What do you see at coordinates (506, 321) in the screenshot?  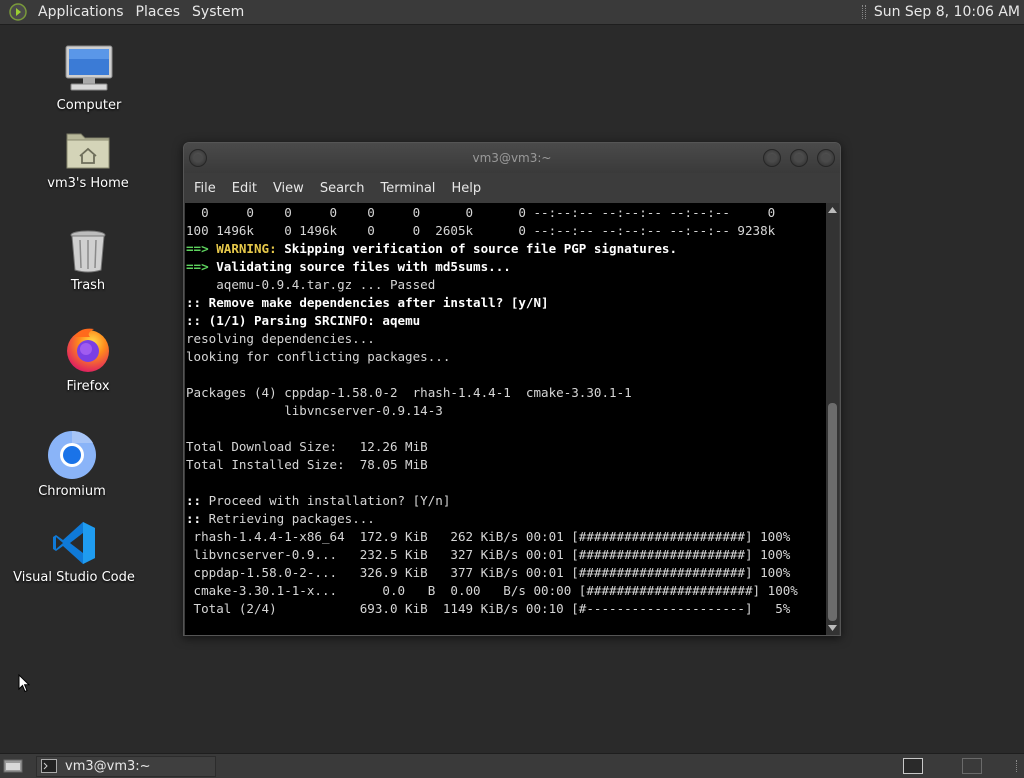 I see `terminal-line: :: (1/1) Parsing SRCINFO: aqemu` at bounding box center [506, 321].